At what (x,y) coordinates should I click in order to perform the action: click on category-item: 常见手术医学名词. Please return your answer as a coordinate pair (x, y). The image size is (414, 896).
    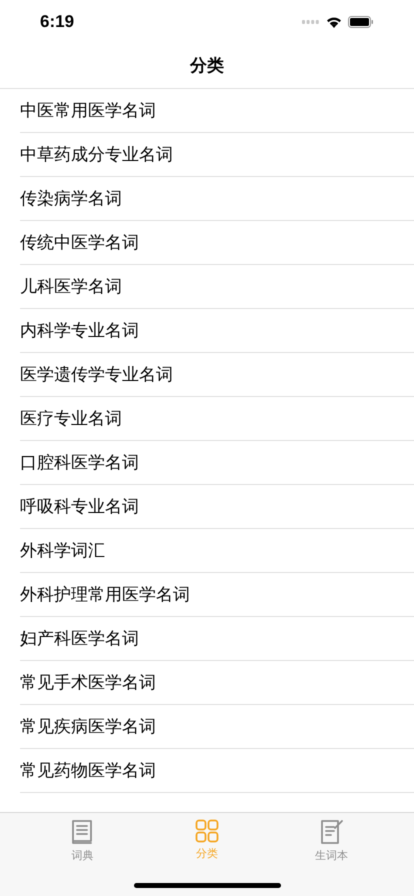
    Looking at the image, I should click on (88, 683).